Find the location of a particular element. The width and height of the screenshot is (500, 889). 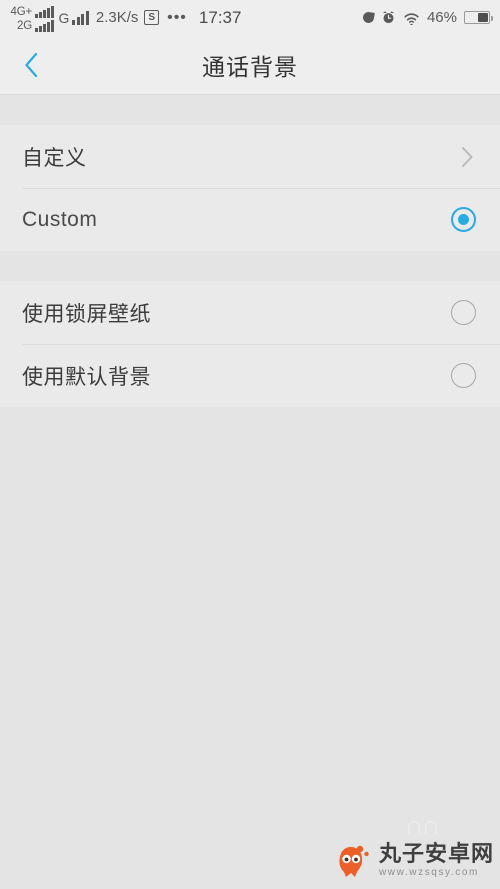

watermark-site-name: 丸子安卓网 is located at coordinates (436, 853).